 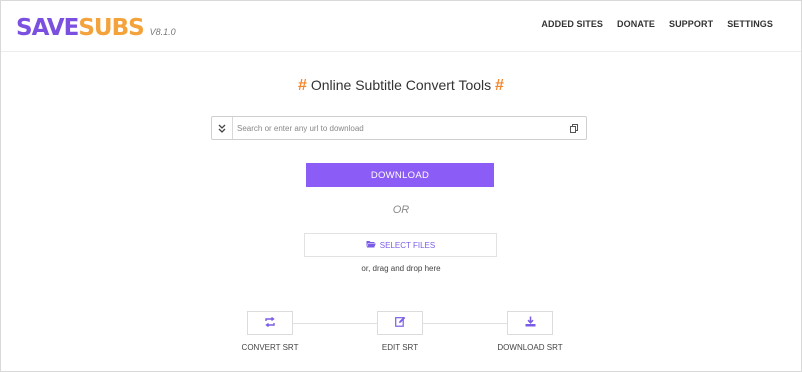 I want to click on title-hash-right: #, so click(x=499, y=85).